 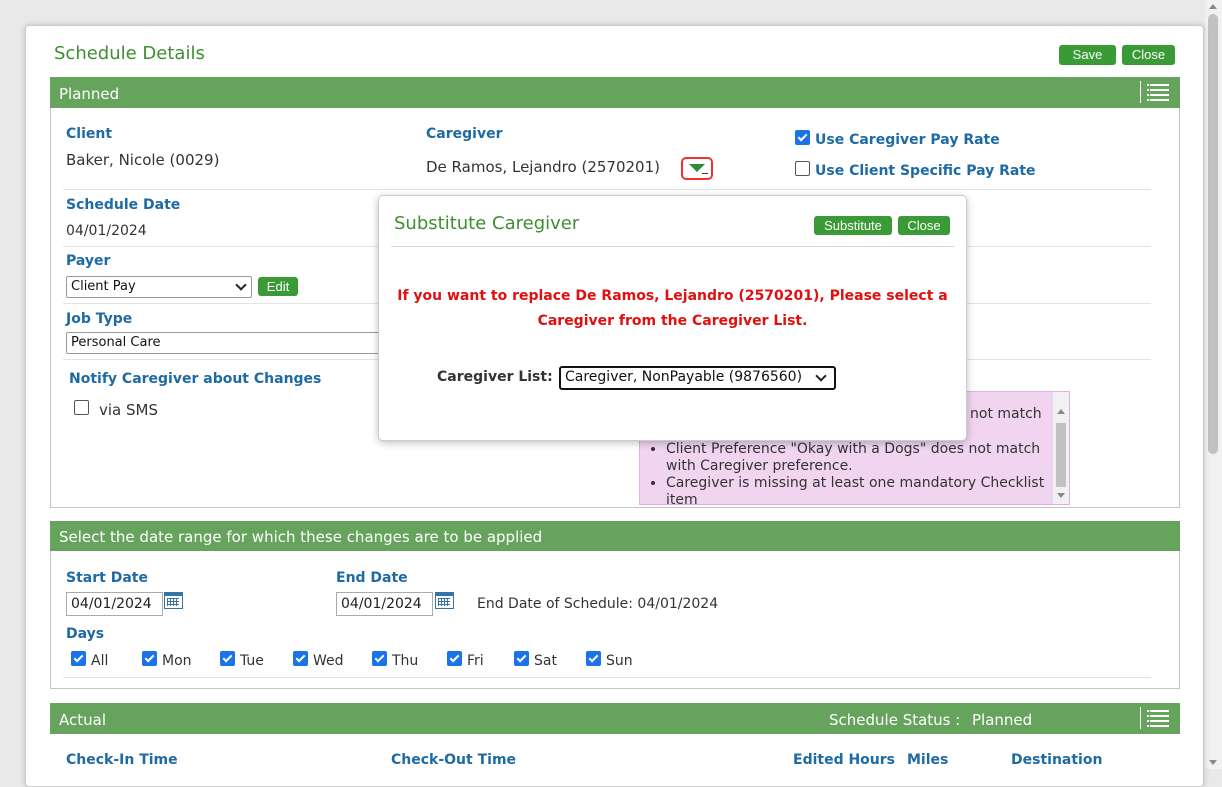 What do you see at coordinates (895, 720) in the screenshot?
I see `schedule-status-label: Schedule Status :` at bounding box center [895, 720].